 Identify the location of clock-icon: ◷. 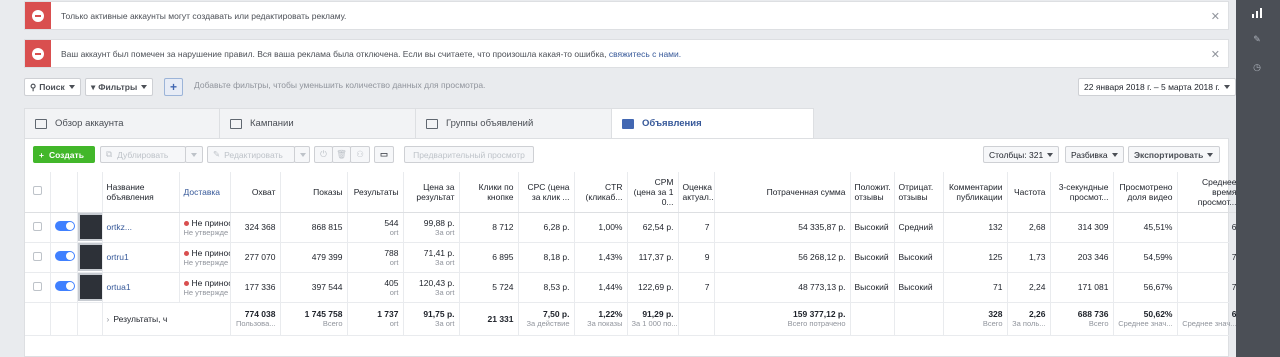
(1257, 67).